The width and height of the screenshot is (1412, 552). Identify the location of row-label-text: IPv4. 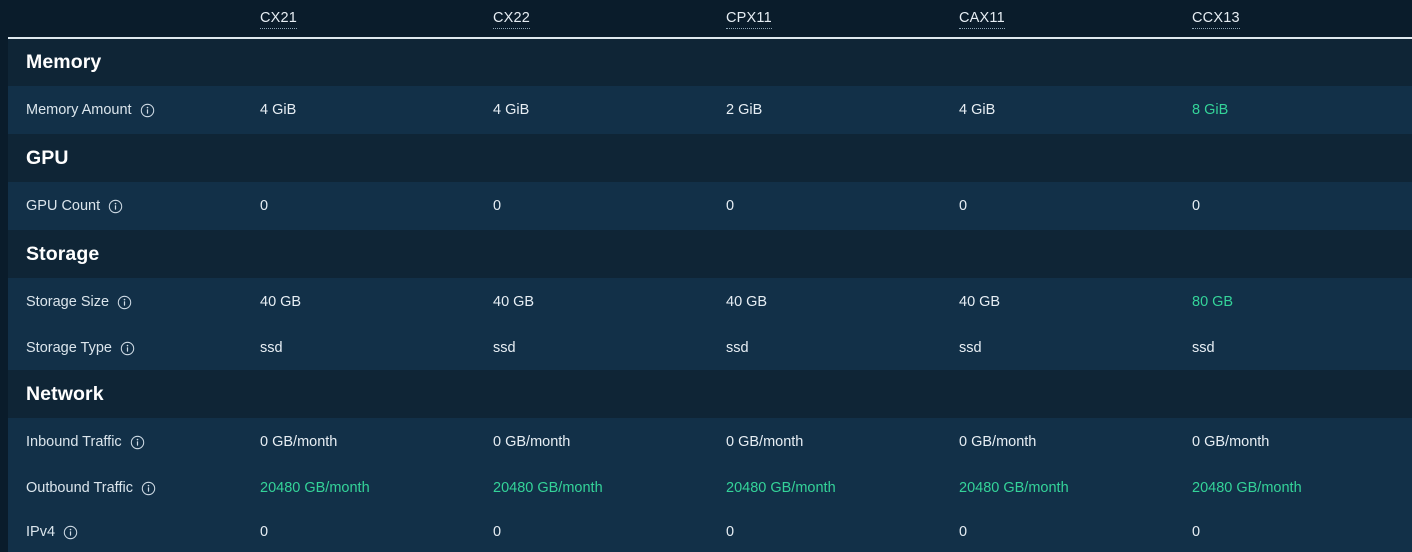
(41, 532).